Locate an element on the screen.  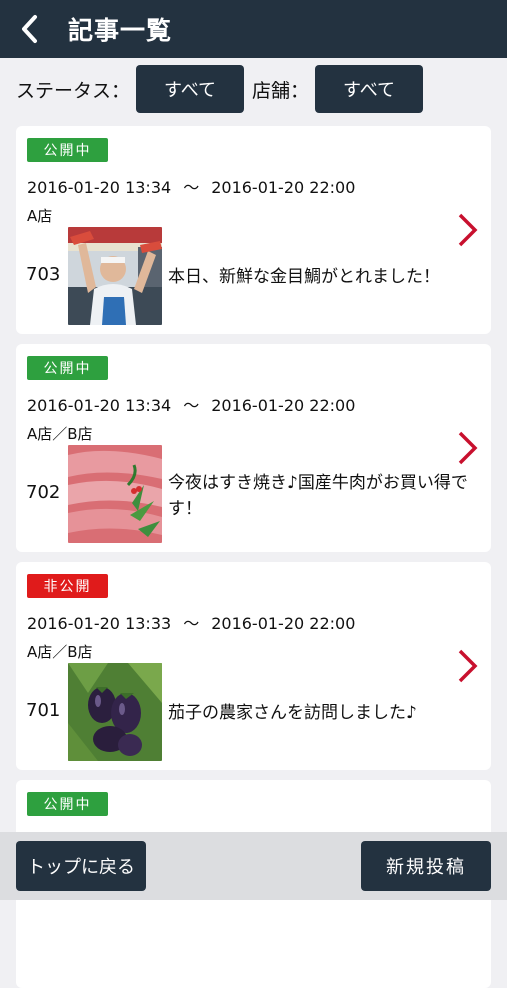
article-title: 本日、新鮮な金目鯛がとれました！ is located at coordinates (304, 277).